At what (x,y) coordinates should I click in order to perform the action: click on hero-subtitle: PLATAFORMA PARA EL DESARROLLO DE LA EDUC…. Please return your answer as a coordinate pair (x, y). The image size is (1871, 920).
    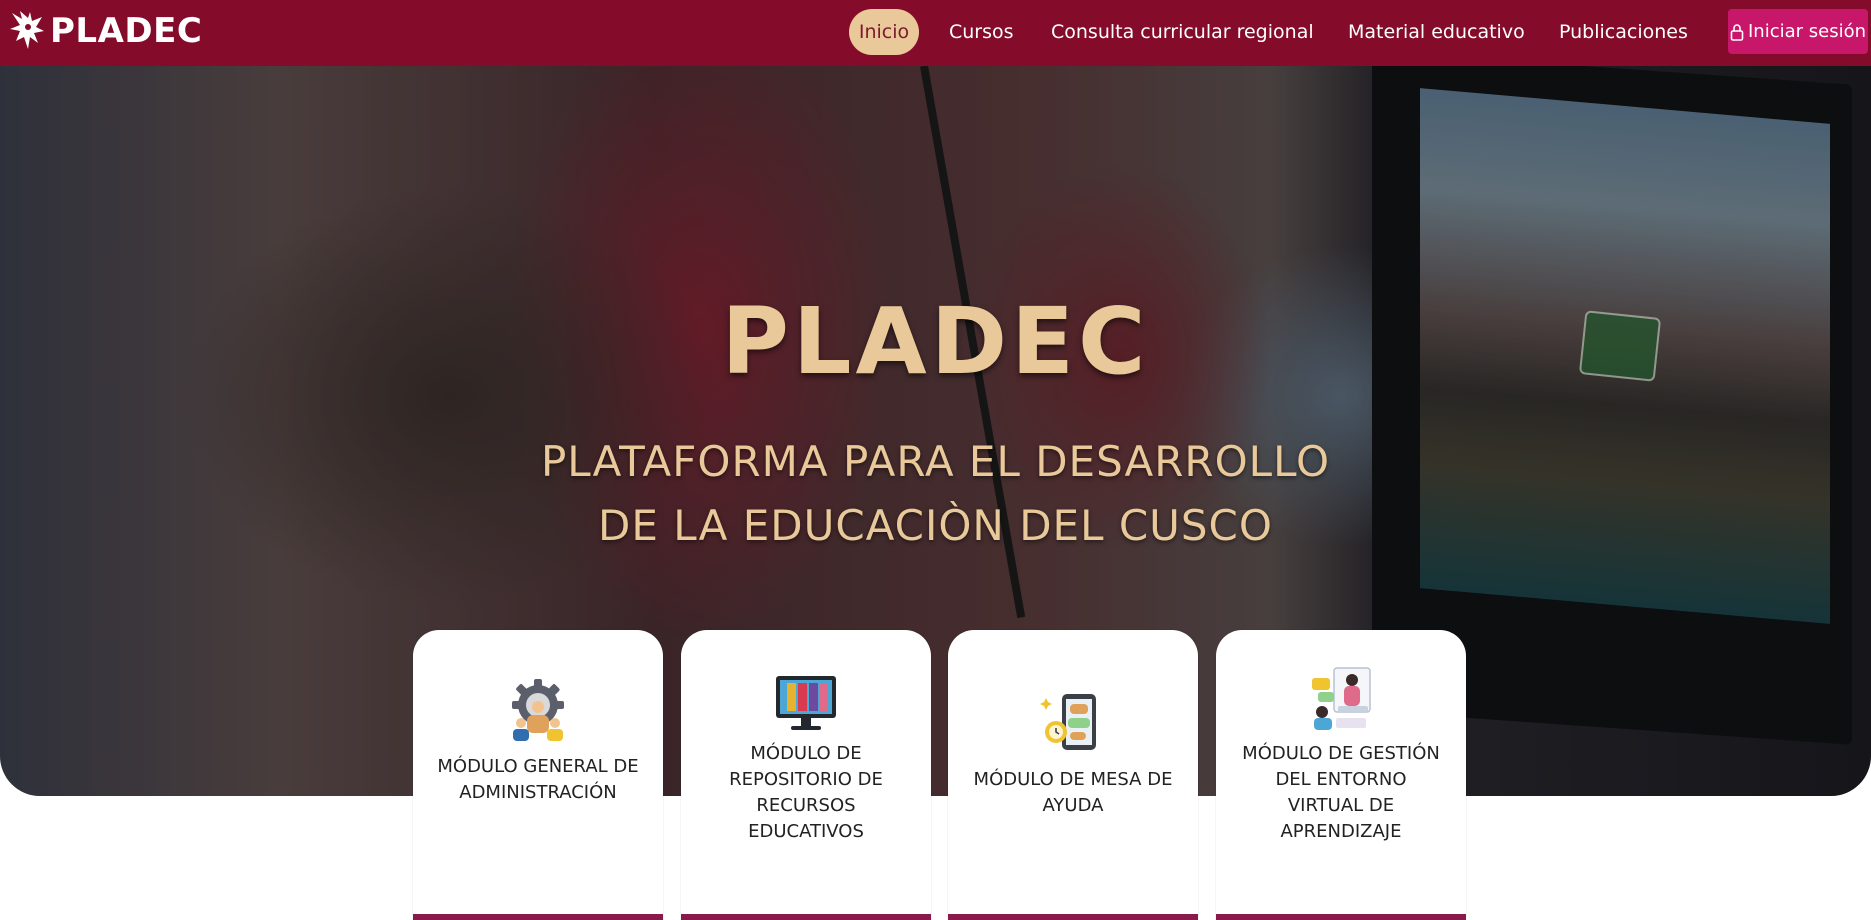
    Looking at the image, I should click on (935, 494).